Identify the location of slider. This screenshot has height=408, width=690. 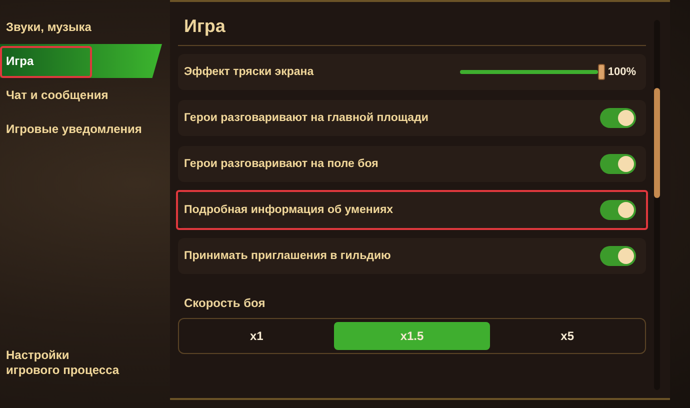
(531, 72).